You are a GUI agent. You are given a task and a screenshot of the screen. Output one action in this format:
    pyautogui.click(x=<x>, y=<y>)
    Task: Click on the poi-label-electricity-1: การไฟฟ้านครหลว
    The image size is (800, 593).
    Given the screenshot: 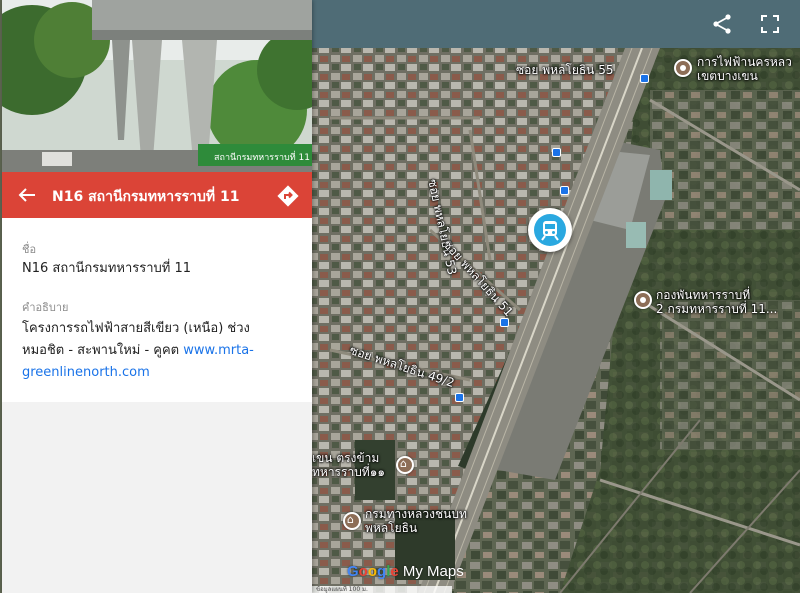 What is the action you would take?
    pyautogui.click(x=744, y=62)
    